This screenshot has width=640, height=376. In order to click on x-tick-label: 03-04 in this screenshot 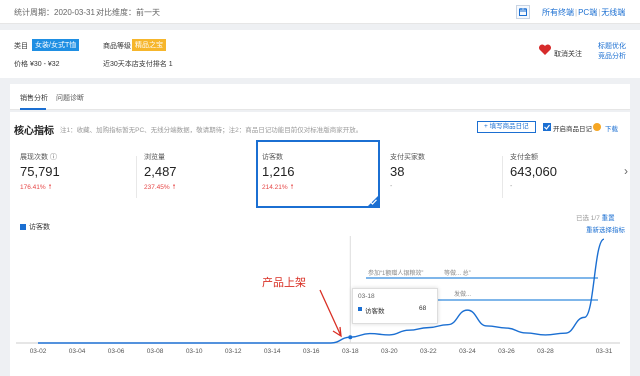, I will do `click(77, 351)`.